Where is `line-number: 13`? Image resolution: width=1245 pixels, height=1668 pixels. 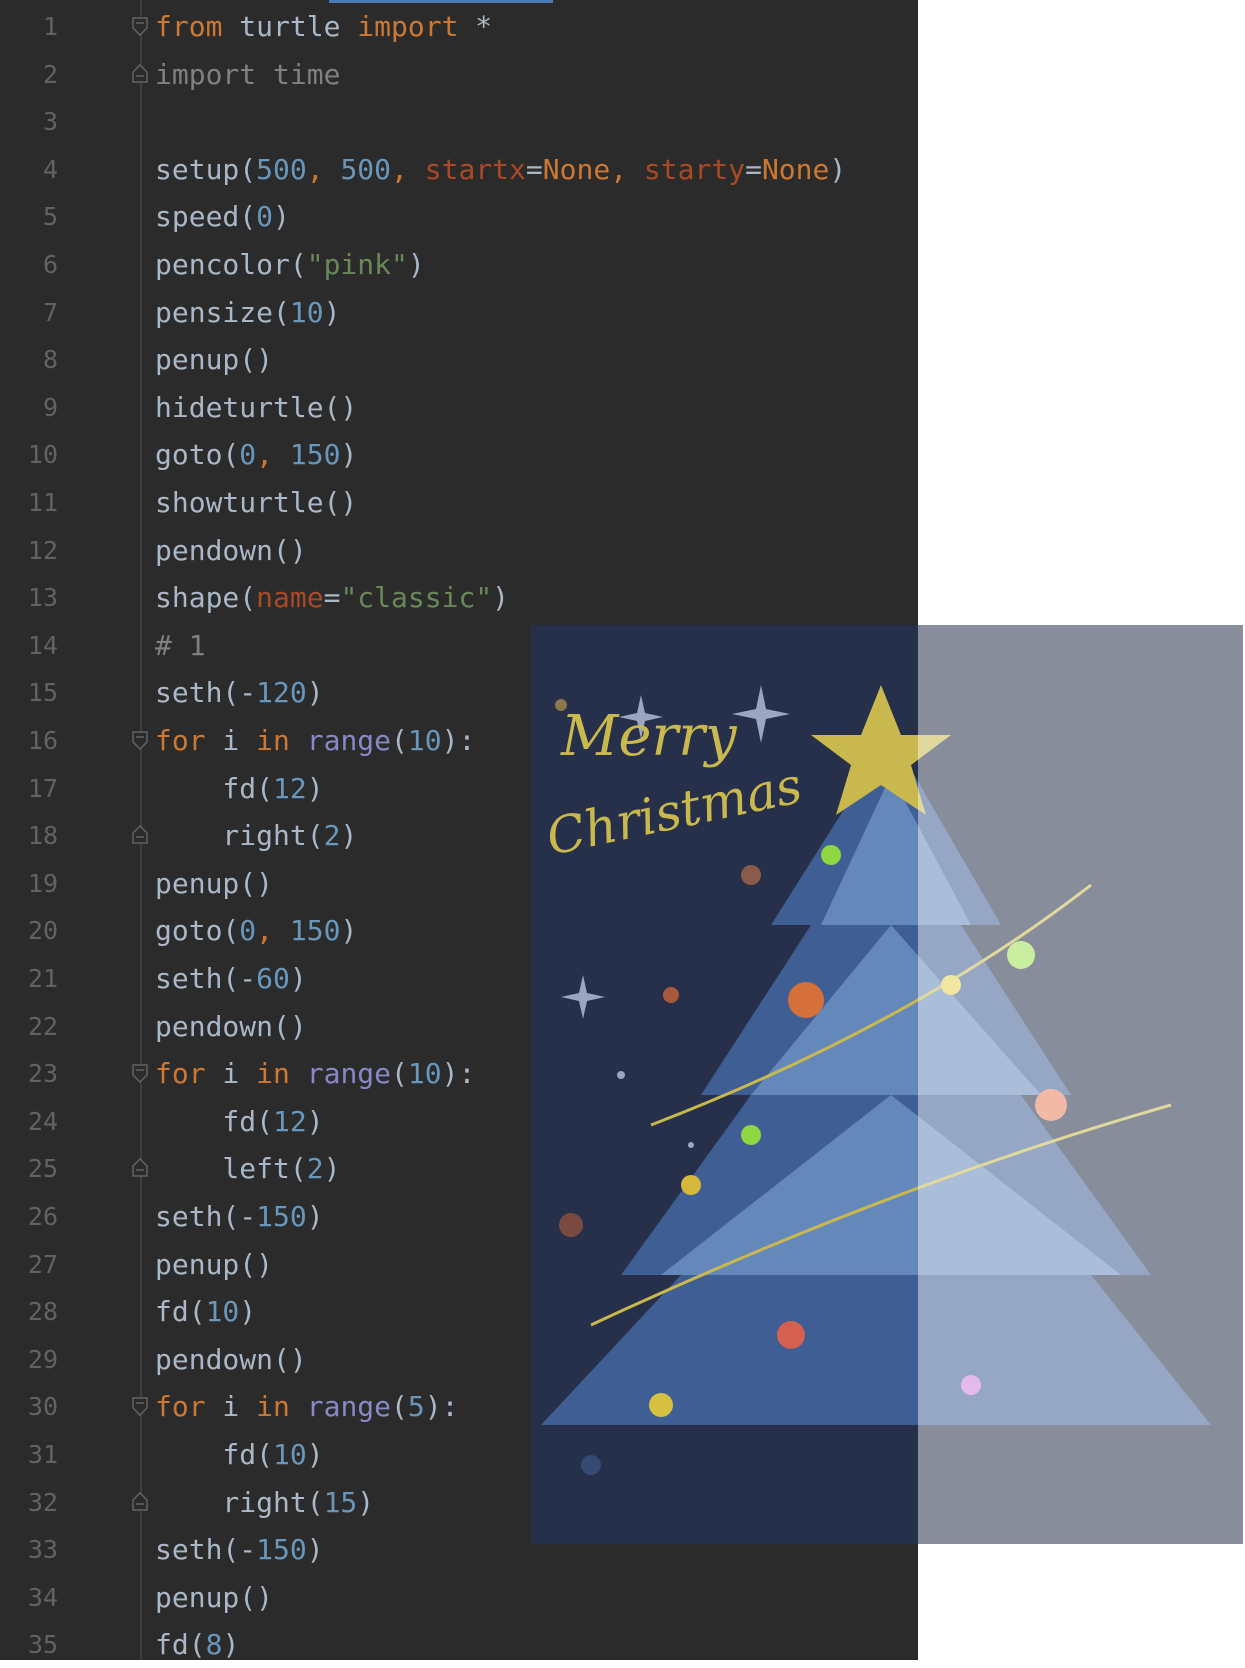
line-number: 13 is located at coordinates (29, 597).